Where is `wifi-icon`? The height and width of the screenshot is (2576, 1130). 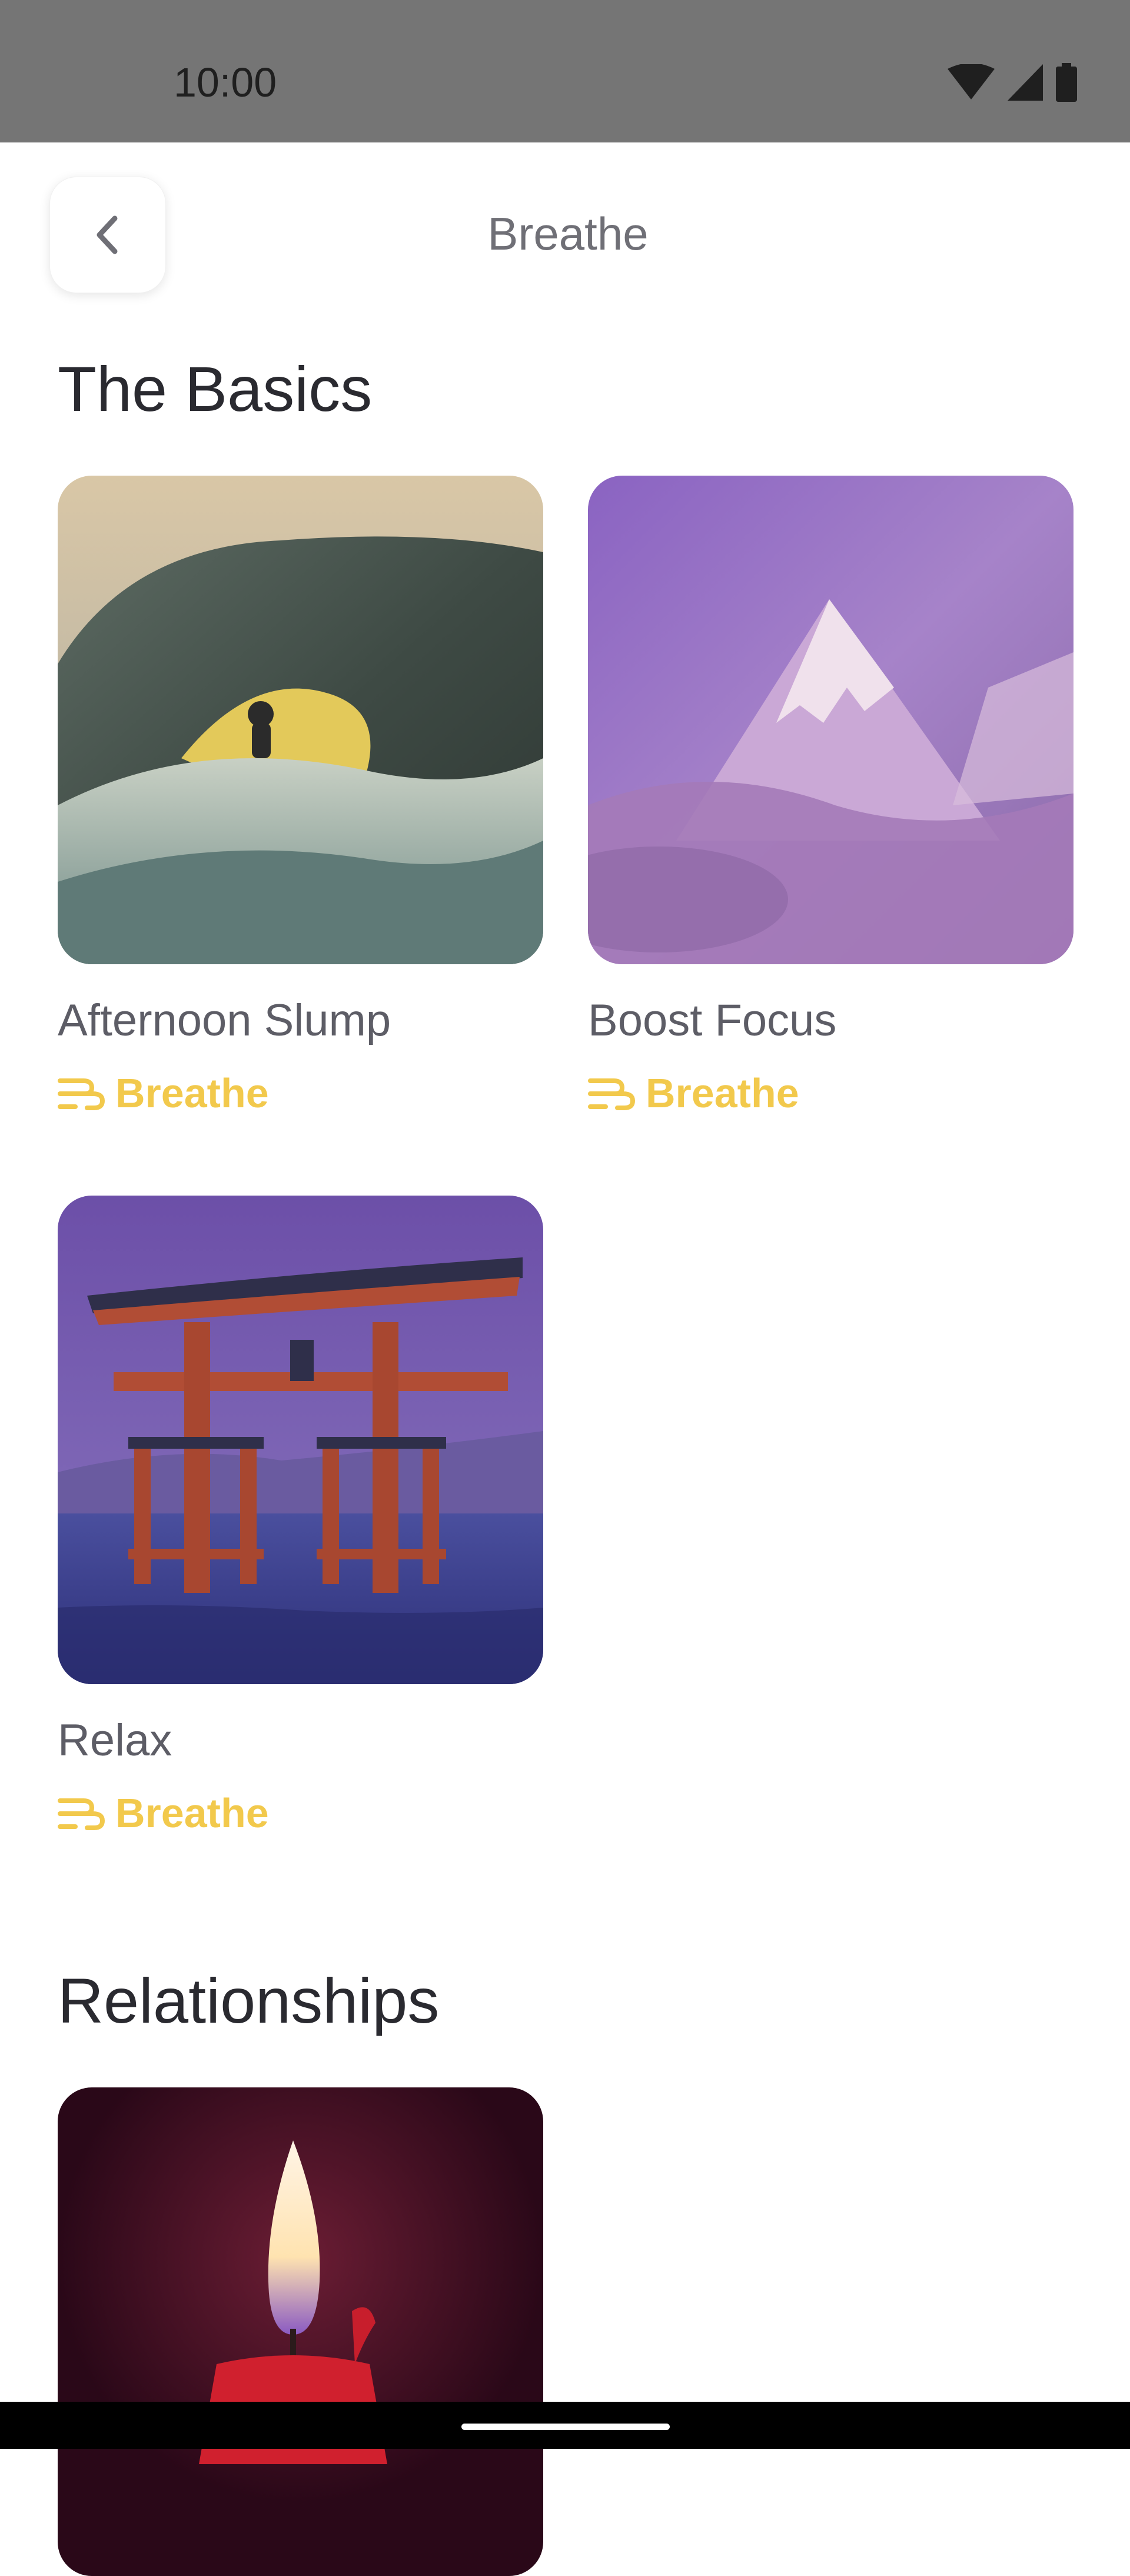
wifi-icon is located at coordinates (971, 81).